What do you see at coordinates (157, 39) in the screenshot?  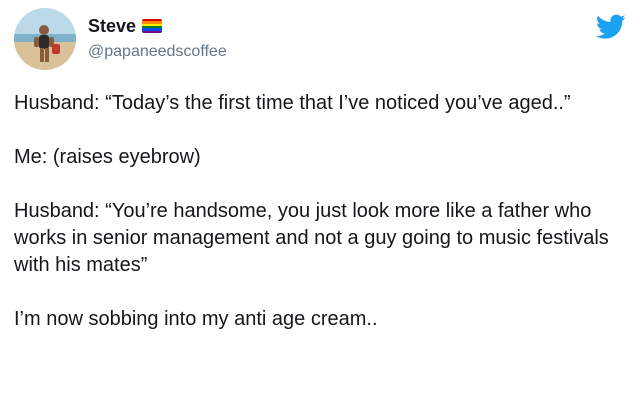 I see `author-names: Steve @papaneedscoffee` at bounding box center [157, 39].